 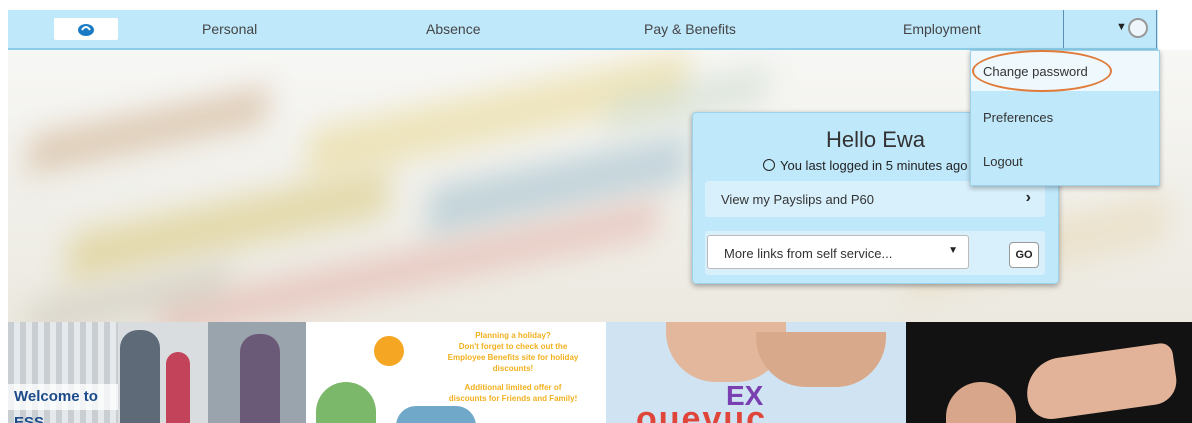 I want to click on promo-line: Additional limited offer of, so click(x=513, y=387).